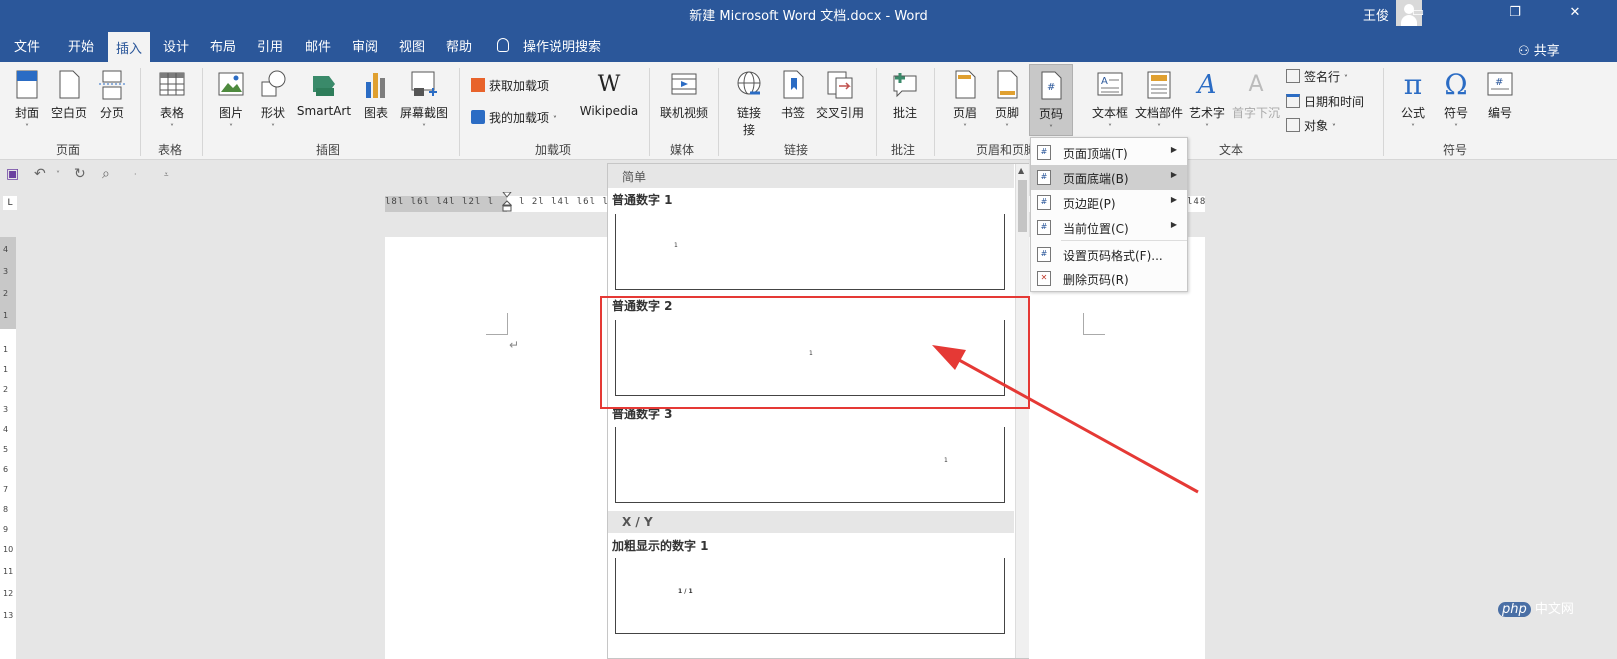 This screenshot has width=1617, height=659. I want to click on watermark: php 中文网, so click(1536, 607).